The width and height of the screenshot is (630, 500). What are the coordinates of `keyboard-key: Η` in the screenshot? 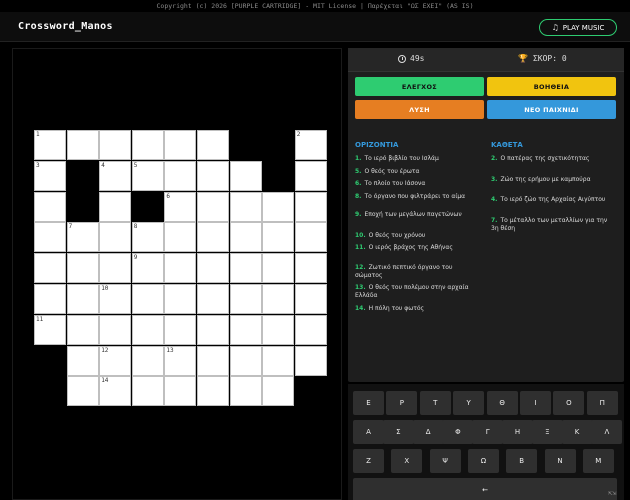 It's located at (517, 432).